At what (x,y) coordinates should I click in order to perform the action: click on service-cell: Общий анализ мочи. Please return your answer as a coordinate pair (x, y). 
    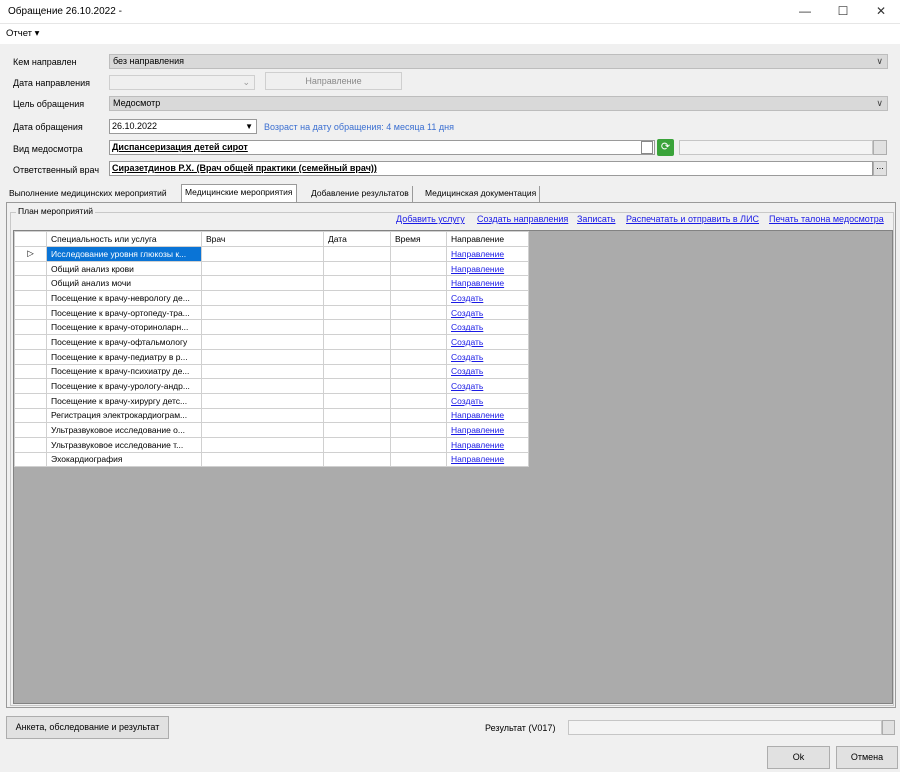
    Looking at the image, I should click on (124, 283).